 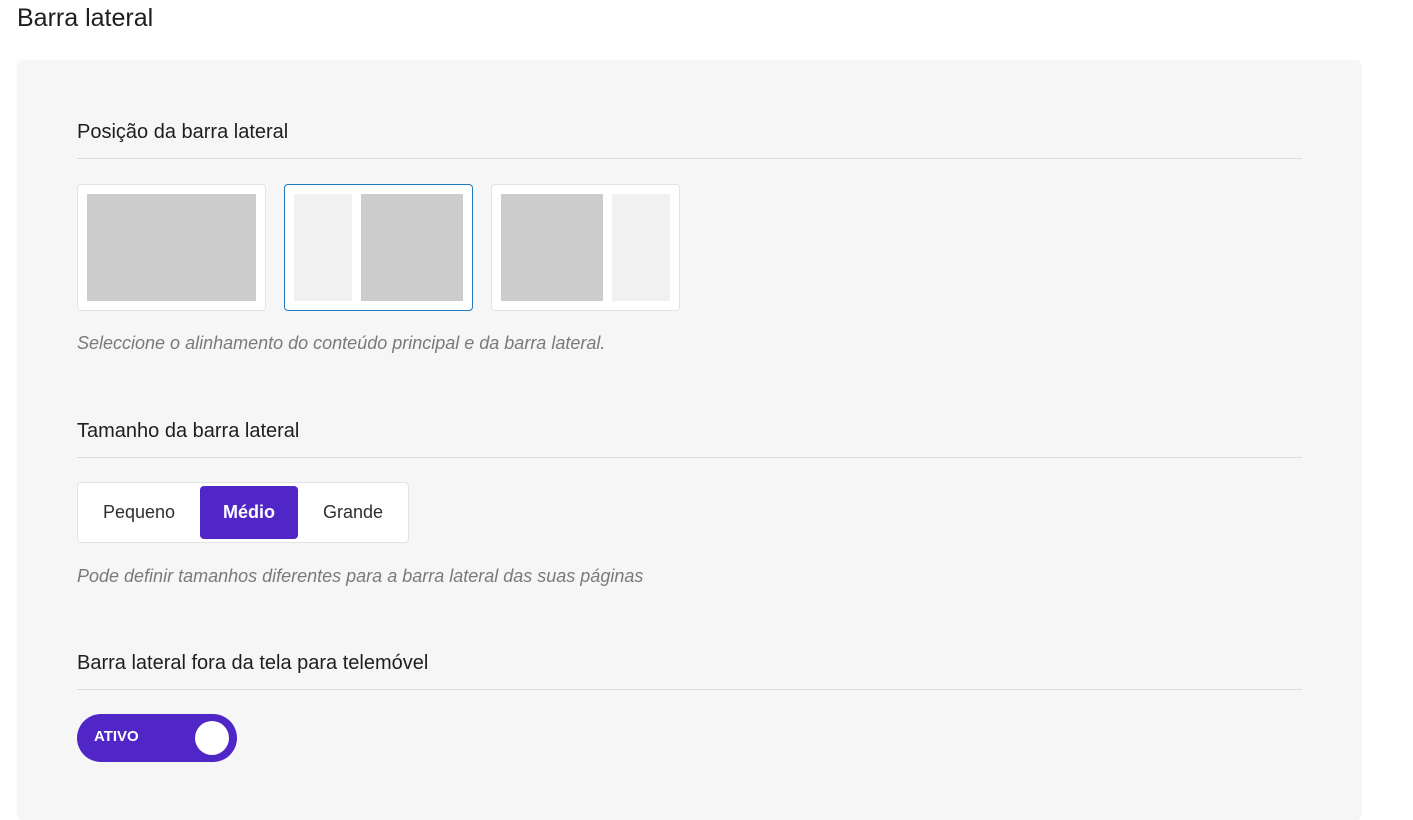 I want to click on size-heading: Tamanho da barra lateral, so click(x=689, y=438).